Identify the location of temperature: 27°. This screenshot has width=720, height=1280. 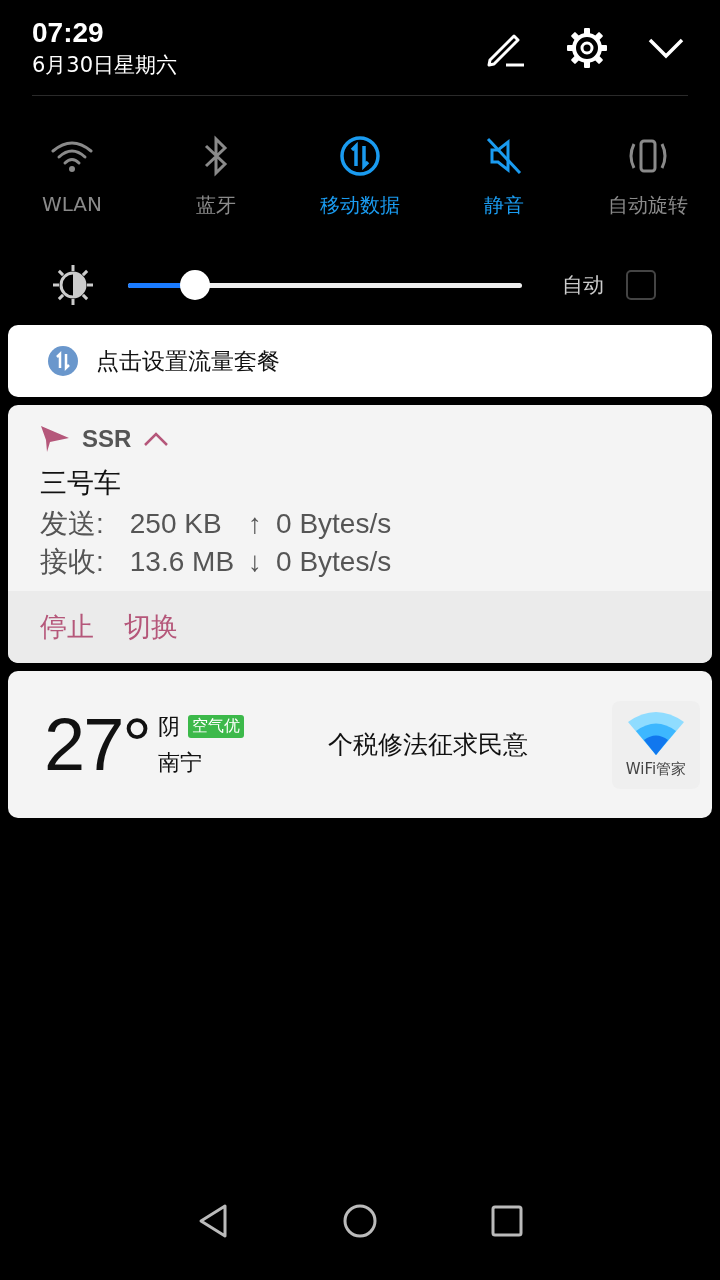
(97, 744).